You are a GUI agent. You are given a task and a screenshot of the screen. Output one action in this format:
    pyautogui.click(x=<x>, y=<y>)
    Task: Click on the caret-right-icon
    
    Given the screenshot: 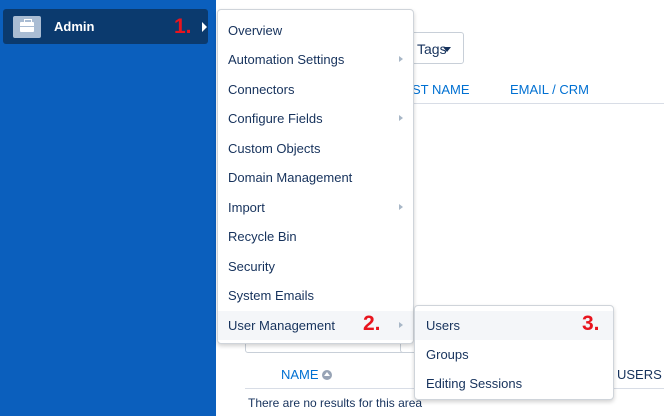 What is the action you would take?
    pyautogui.click(x=204, y=27)
    